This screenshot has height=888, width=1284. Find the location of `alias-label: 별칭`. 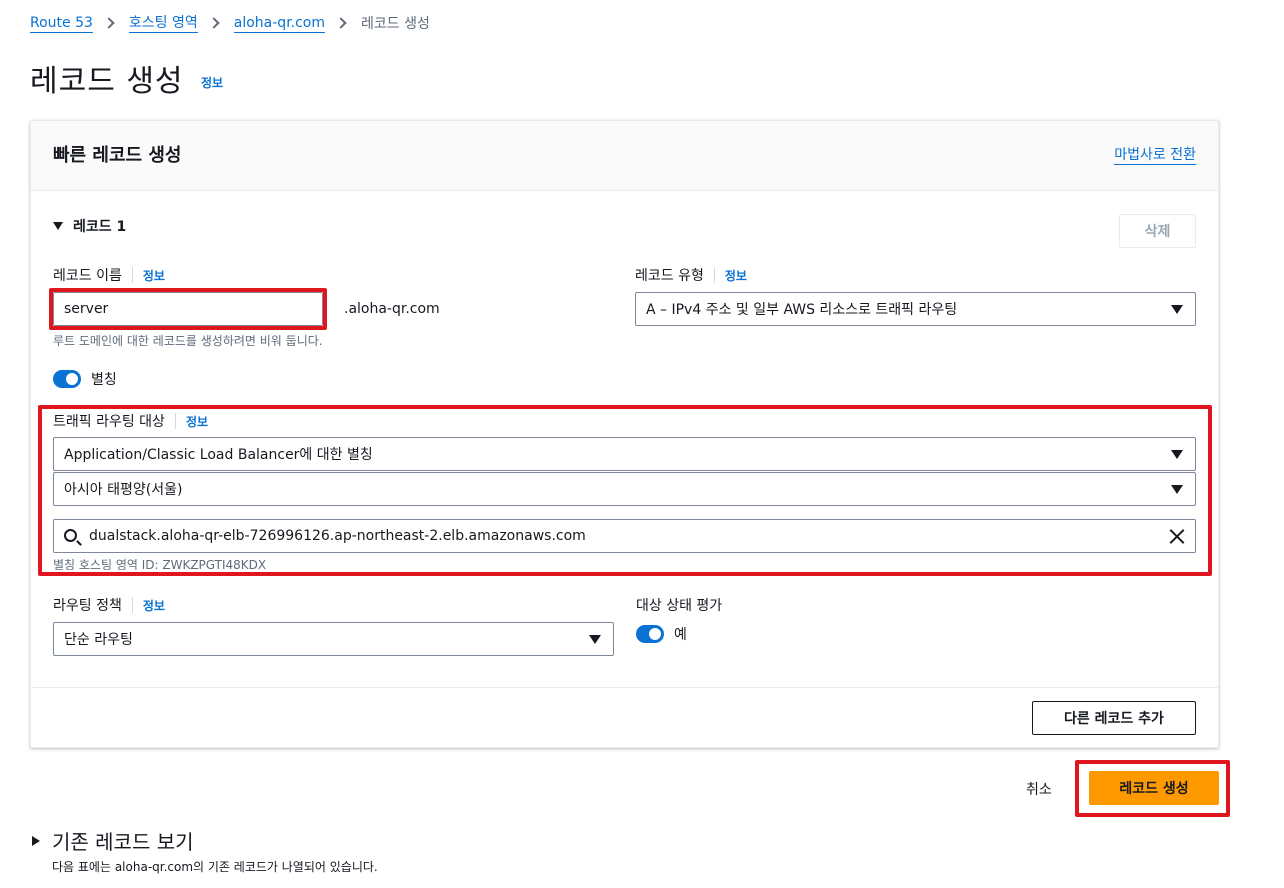

alias-label: 별칭 is located at coordinates (104, 380).